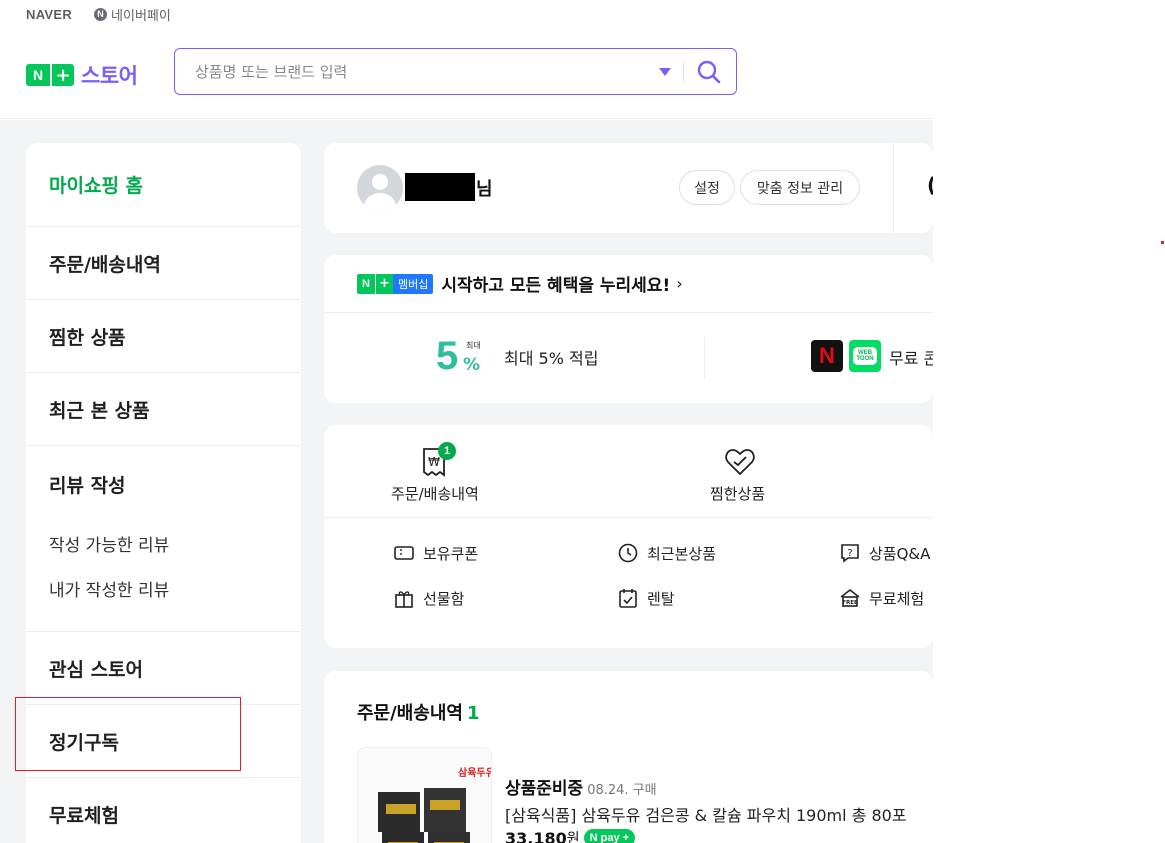 The height and width of the screenshot is (843, 1165). Describe the element at coordinates (551, 358) in the screenshot. I see `benefit-points: 최대 5% 적립` at that location.